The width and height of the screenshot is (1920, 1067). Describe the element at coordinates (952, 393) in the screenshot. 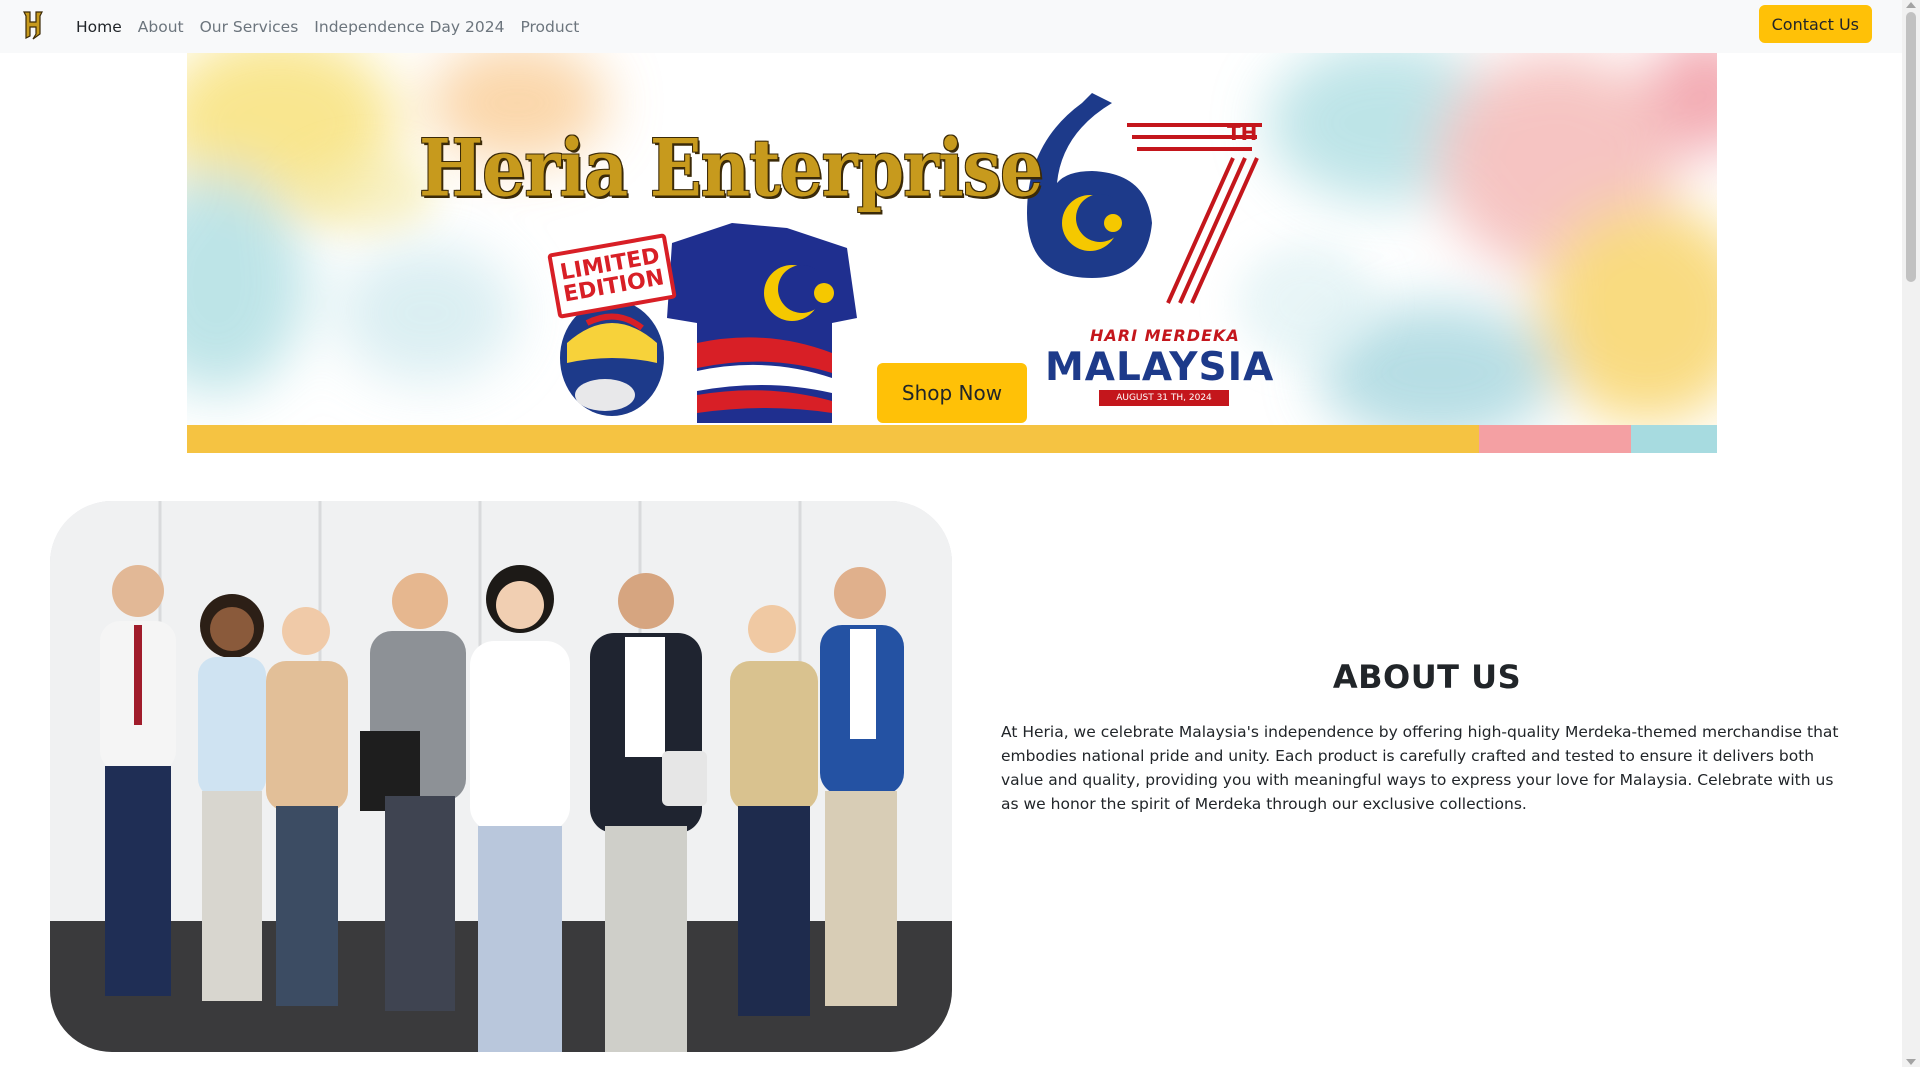

I see `shop-now-button: Shop Now` at that location.